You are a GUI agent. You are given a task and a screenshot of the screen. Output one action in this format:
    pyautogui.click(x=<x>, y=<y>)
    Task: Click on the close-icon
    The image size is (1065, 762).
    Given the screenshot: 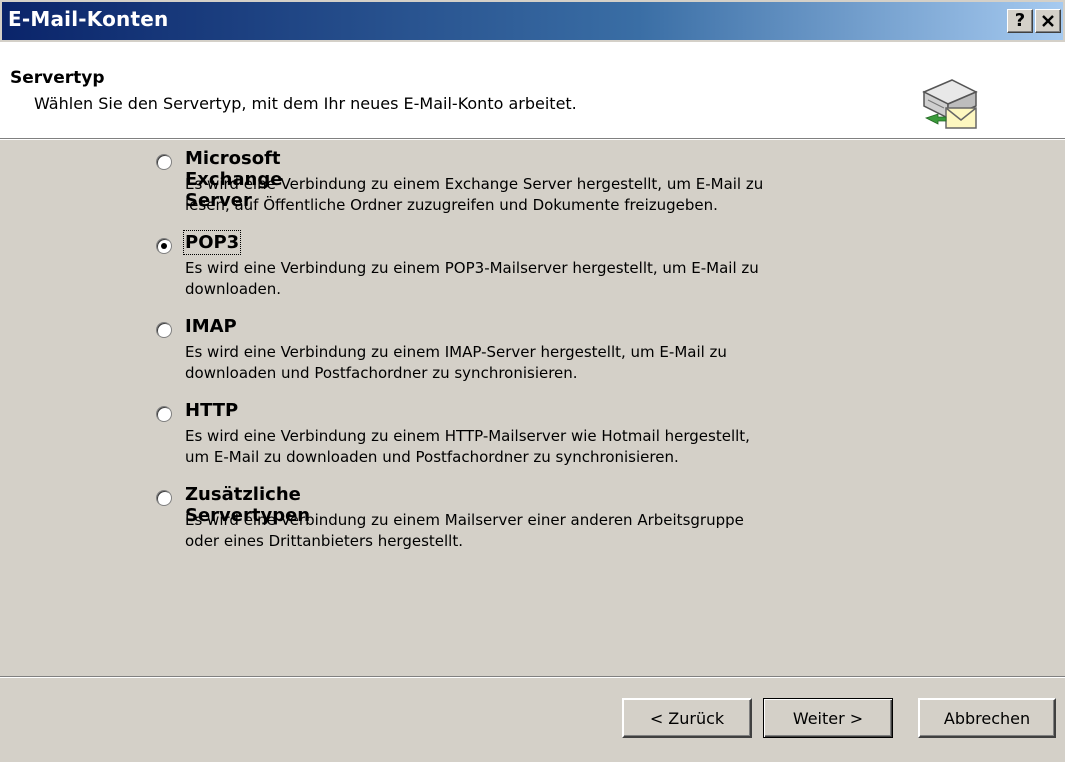 What is the action you would take?
    pyautogui.click(x=1048, y=21)
    